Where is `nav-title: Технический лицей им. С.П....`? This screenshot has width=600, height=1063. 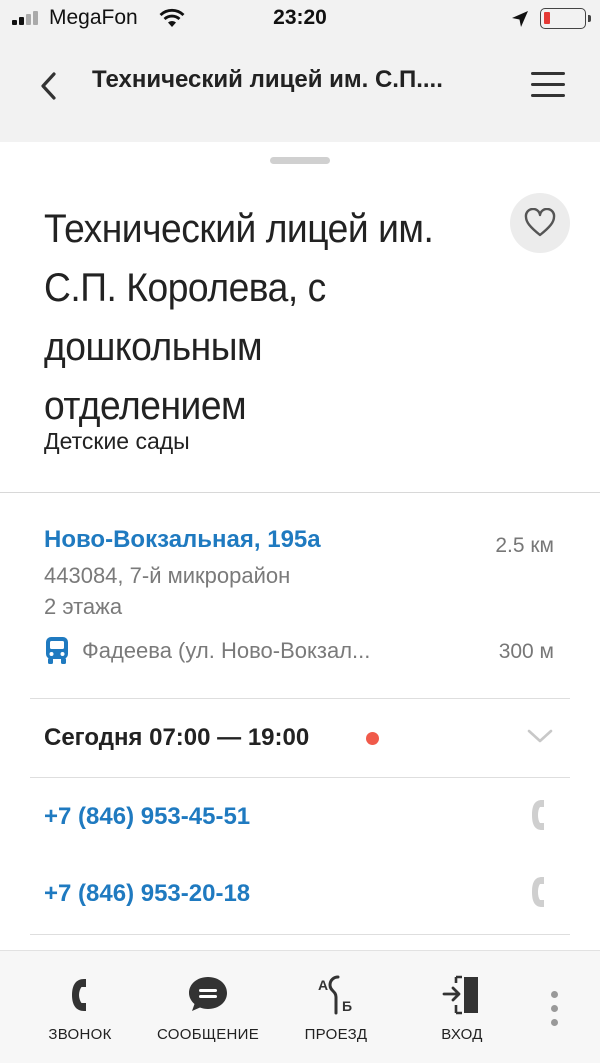 nav-title: Технический лицей им. С.П.... is located at coordinates (267, 79).